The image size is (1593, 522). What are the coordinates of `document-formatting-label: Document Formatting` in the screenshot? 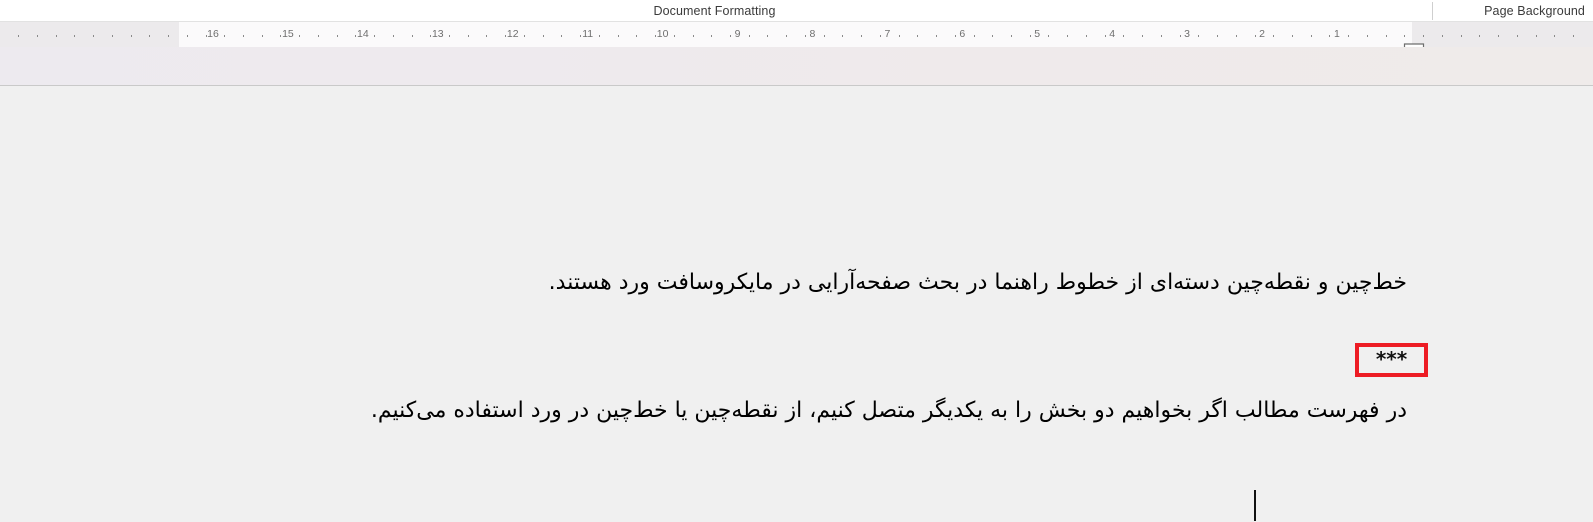 It's located at (714, 10).